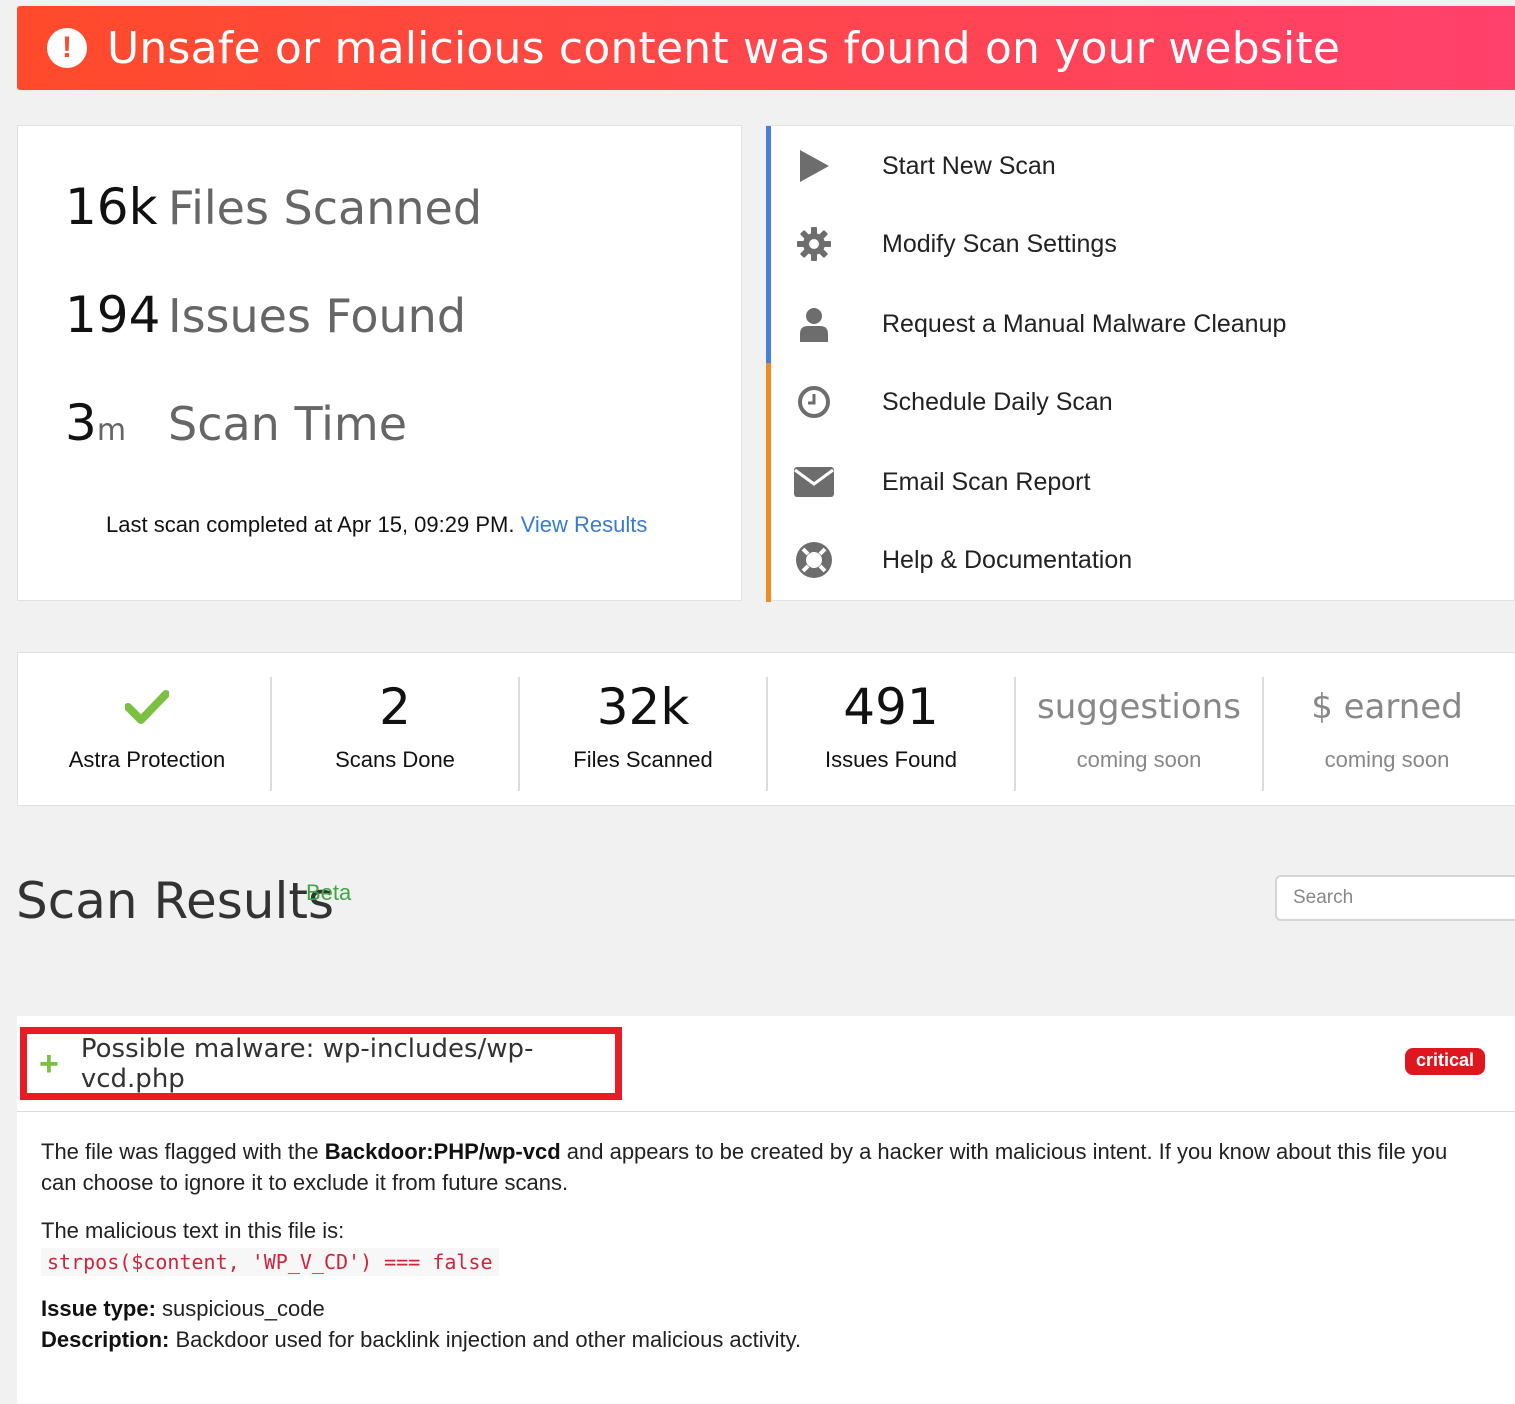  What do you see at coordinates (814, 324) in the screenshot?
I see `user-icon` at bounding box center [814, 324].